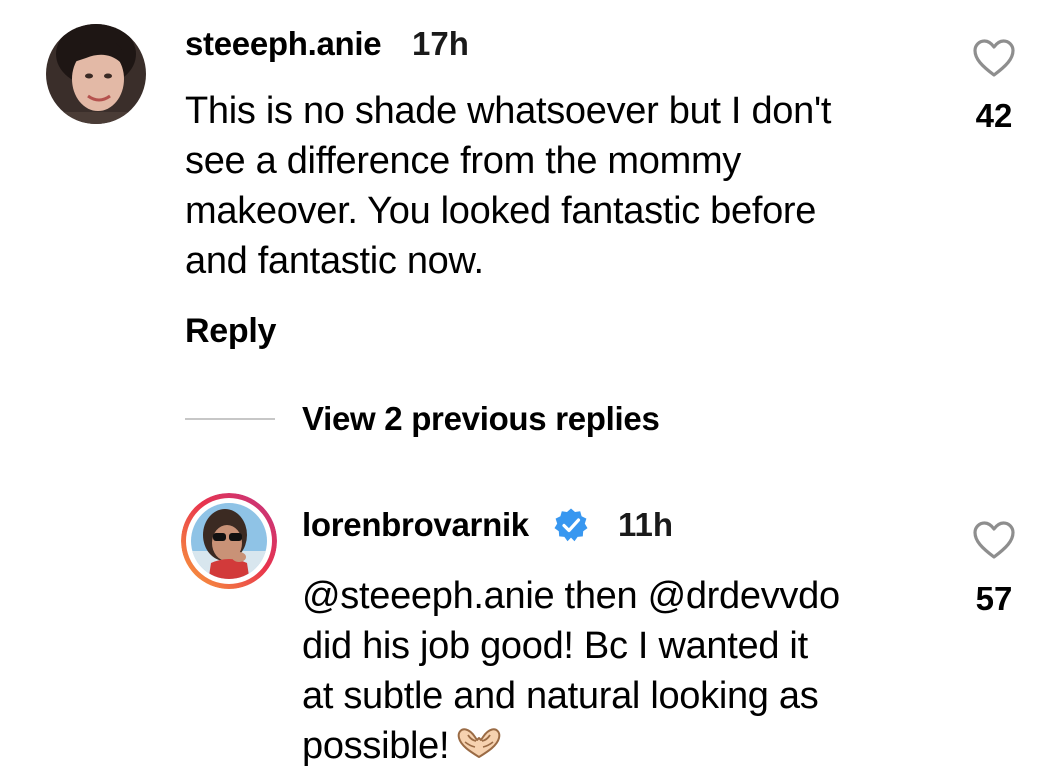 This screenshot has height=783, width=1053. Describe the element at coordinates (463, 161) in the screenshot. I see `comment-text-line: see a difference from the mommy` at that location.